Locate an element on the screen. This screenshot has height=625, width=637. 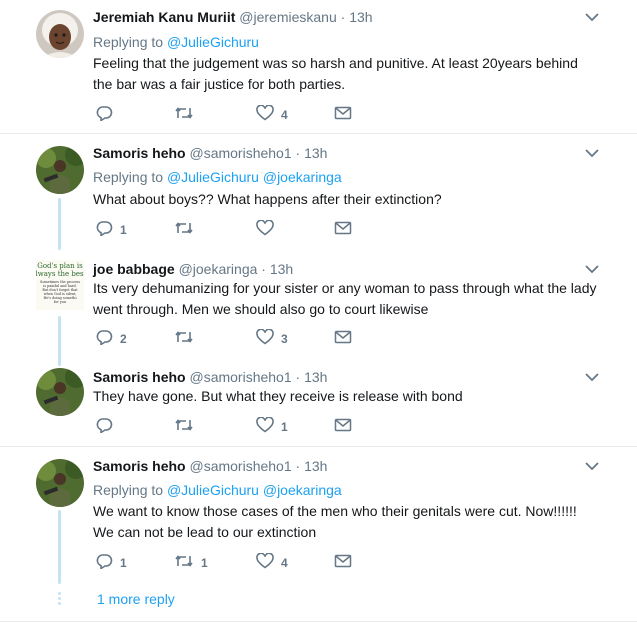
tweet-header: Jeremiah Kanu Muriit @jeremieskanu · 13h is located at coordinates (233, 17).